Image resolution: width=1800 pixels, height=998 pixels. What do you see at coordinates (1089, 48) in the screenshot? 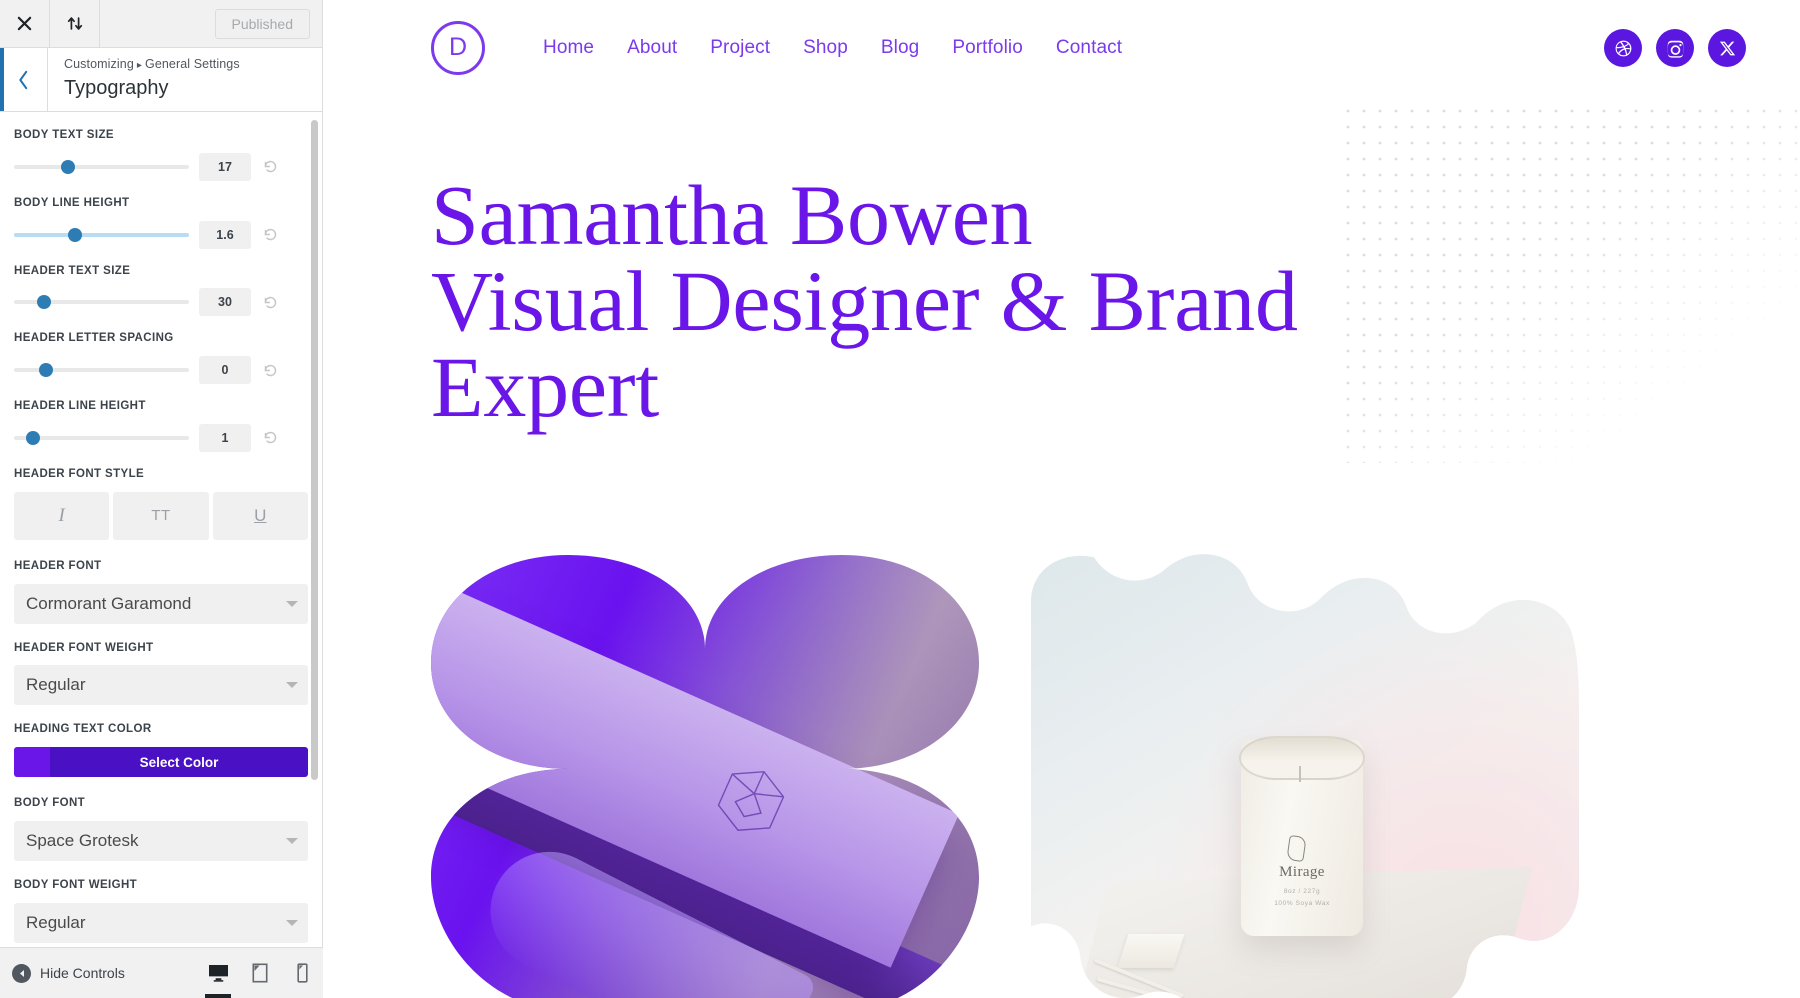
I see `nav-item-contact: Contact` at bounding box center [1089, 48].